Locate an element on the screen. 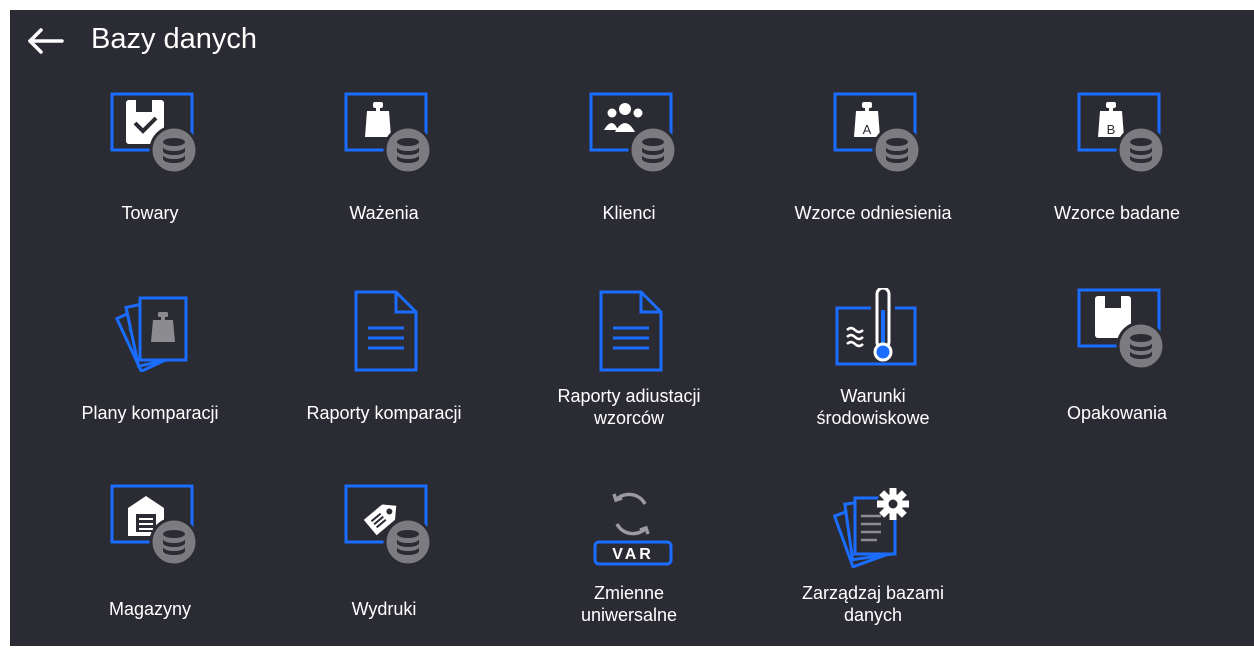 Image resolution: width=1254 pixels, height=650 pixels. tile-universal-variables: VAR Zmienne uniwersalne is located at coordinates (629, 513).